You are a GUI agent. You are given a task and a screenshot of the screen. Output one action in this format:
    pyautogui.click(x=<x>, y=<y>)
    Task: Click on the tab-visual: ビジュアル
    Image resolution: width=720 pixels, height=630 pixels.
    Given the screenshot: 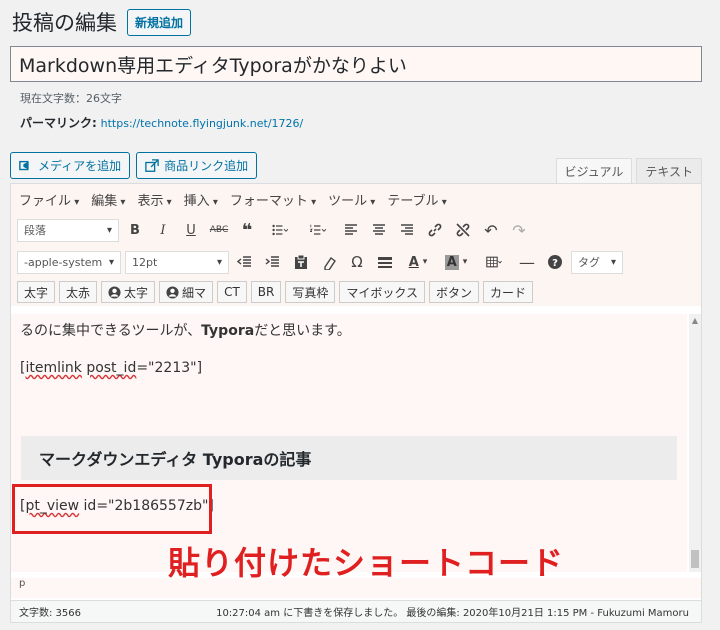 What is the action you would take?
    pyautogui.click(x=594, y=171)
    